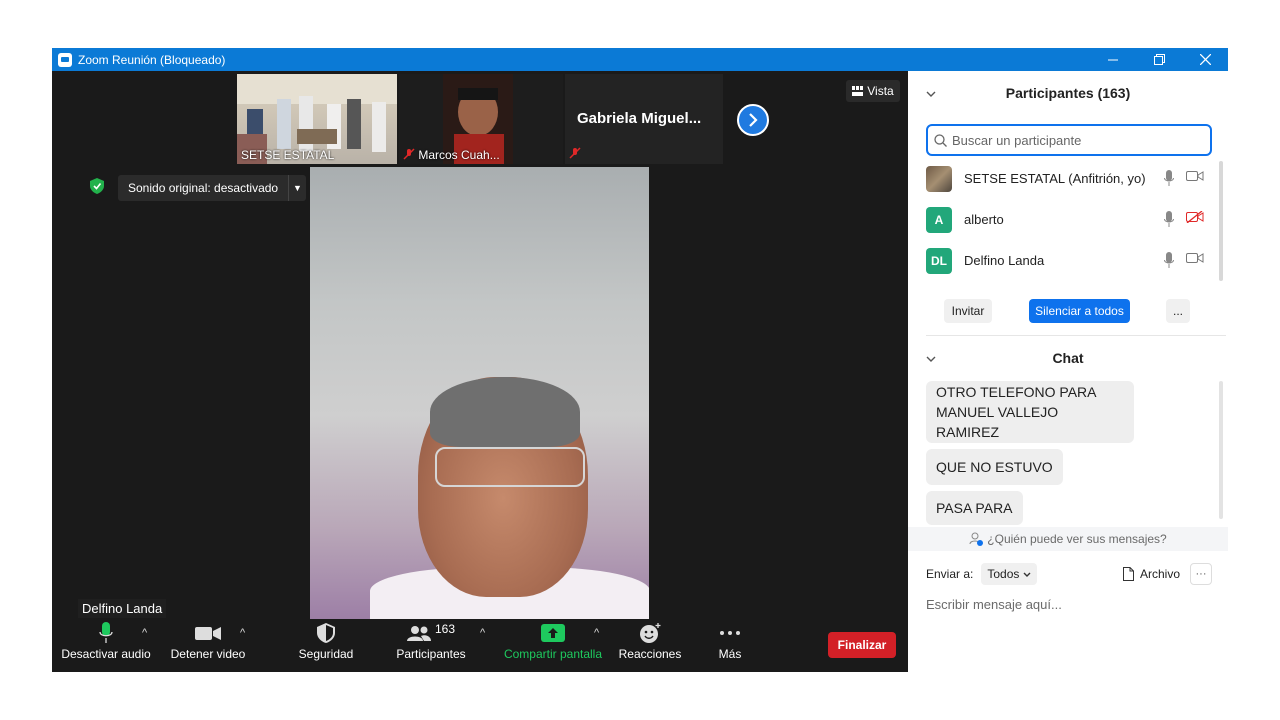  I want to click on file-label: Archivo, so click(1160, 574).